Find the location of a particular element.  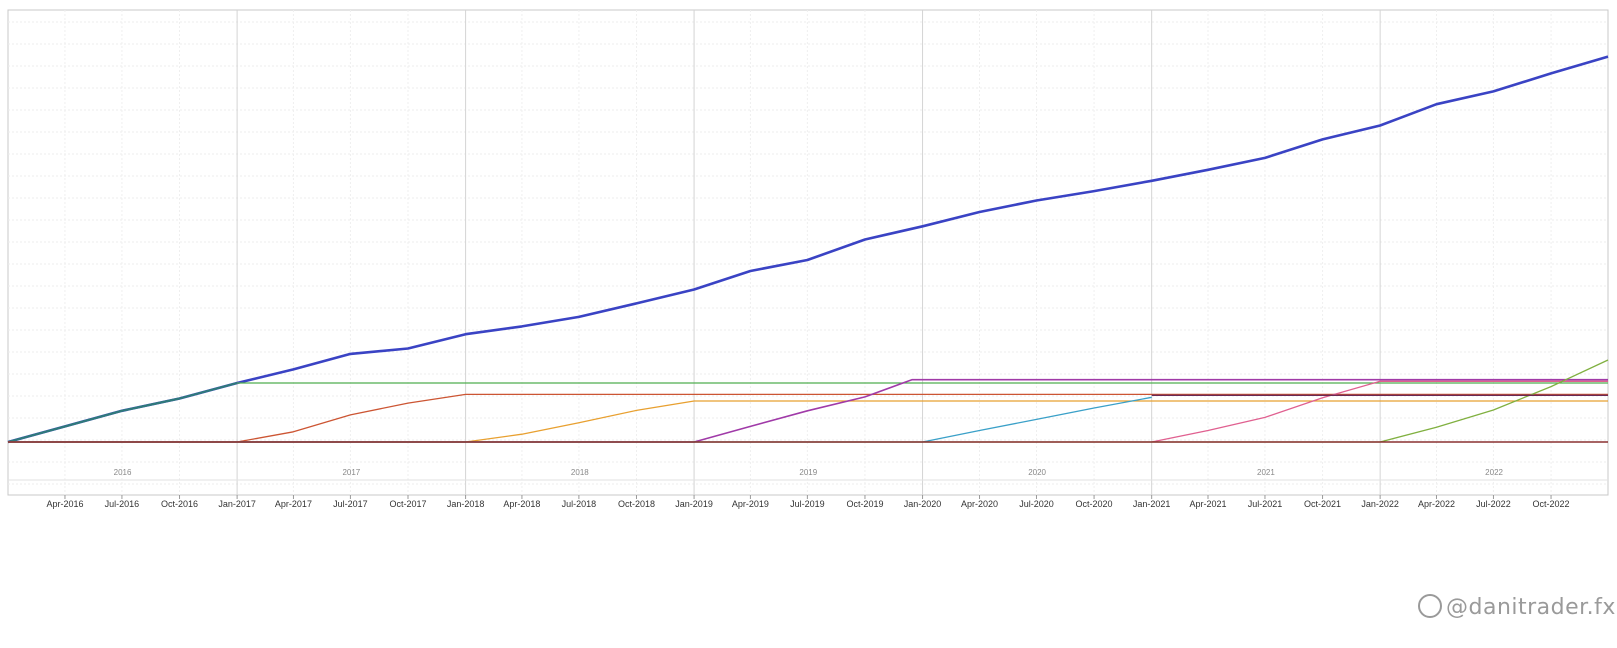

x-tick-label: Apr-2016 is located at coordinates (64, 504).